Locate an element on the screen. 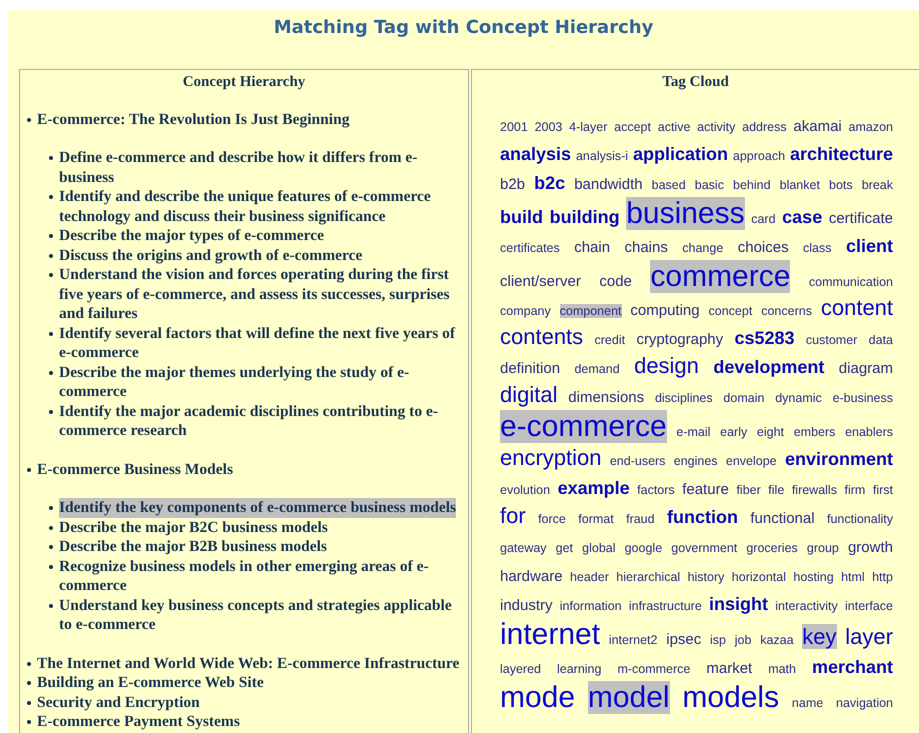 The image size is (919, 733). subtopic-item: Describe the major B2C business models is located at coordinates (193, 527).